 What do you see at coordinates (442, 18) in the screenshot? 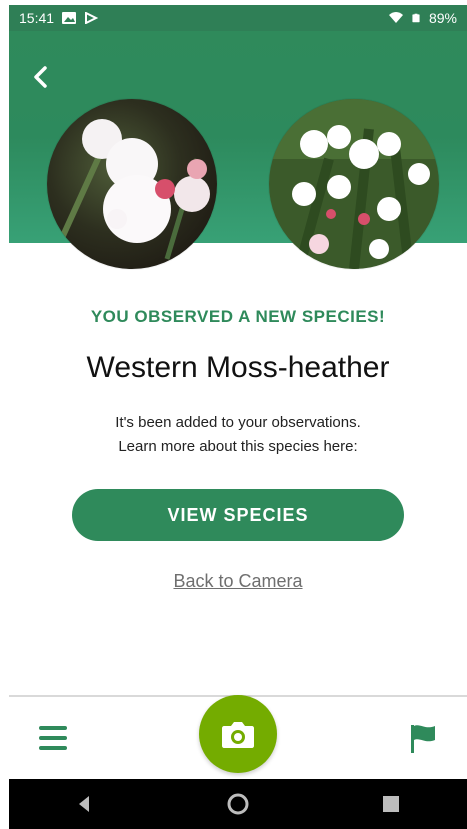
I see `battery-percent: 89%` at bounding box center [442, 18].